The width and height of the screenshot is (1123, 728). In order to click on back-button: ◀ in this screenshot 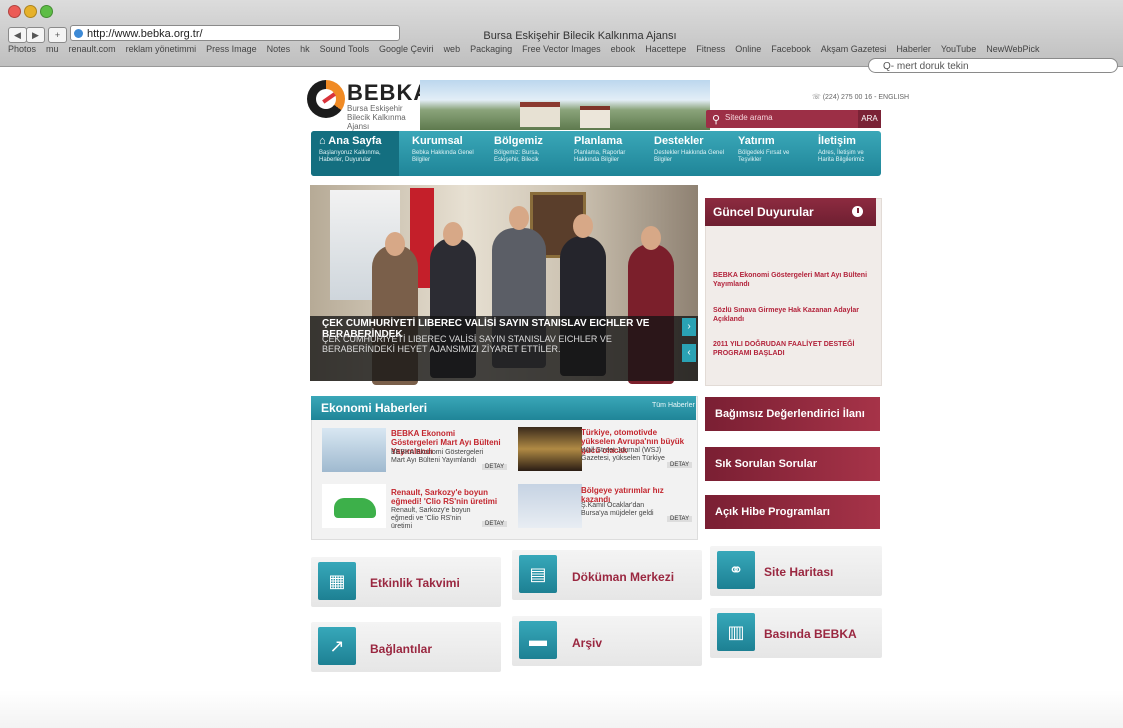, I will do `click(17, 35)`.